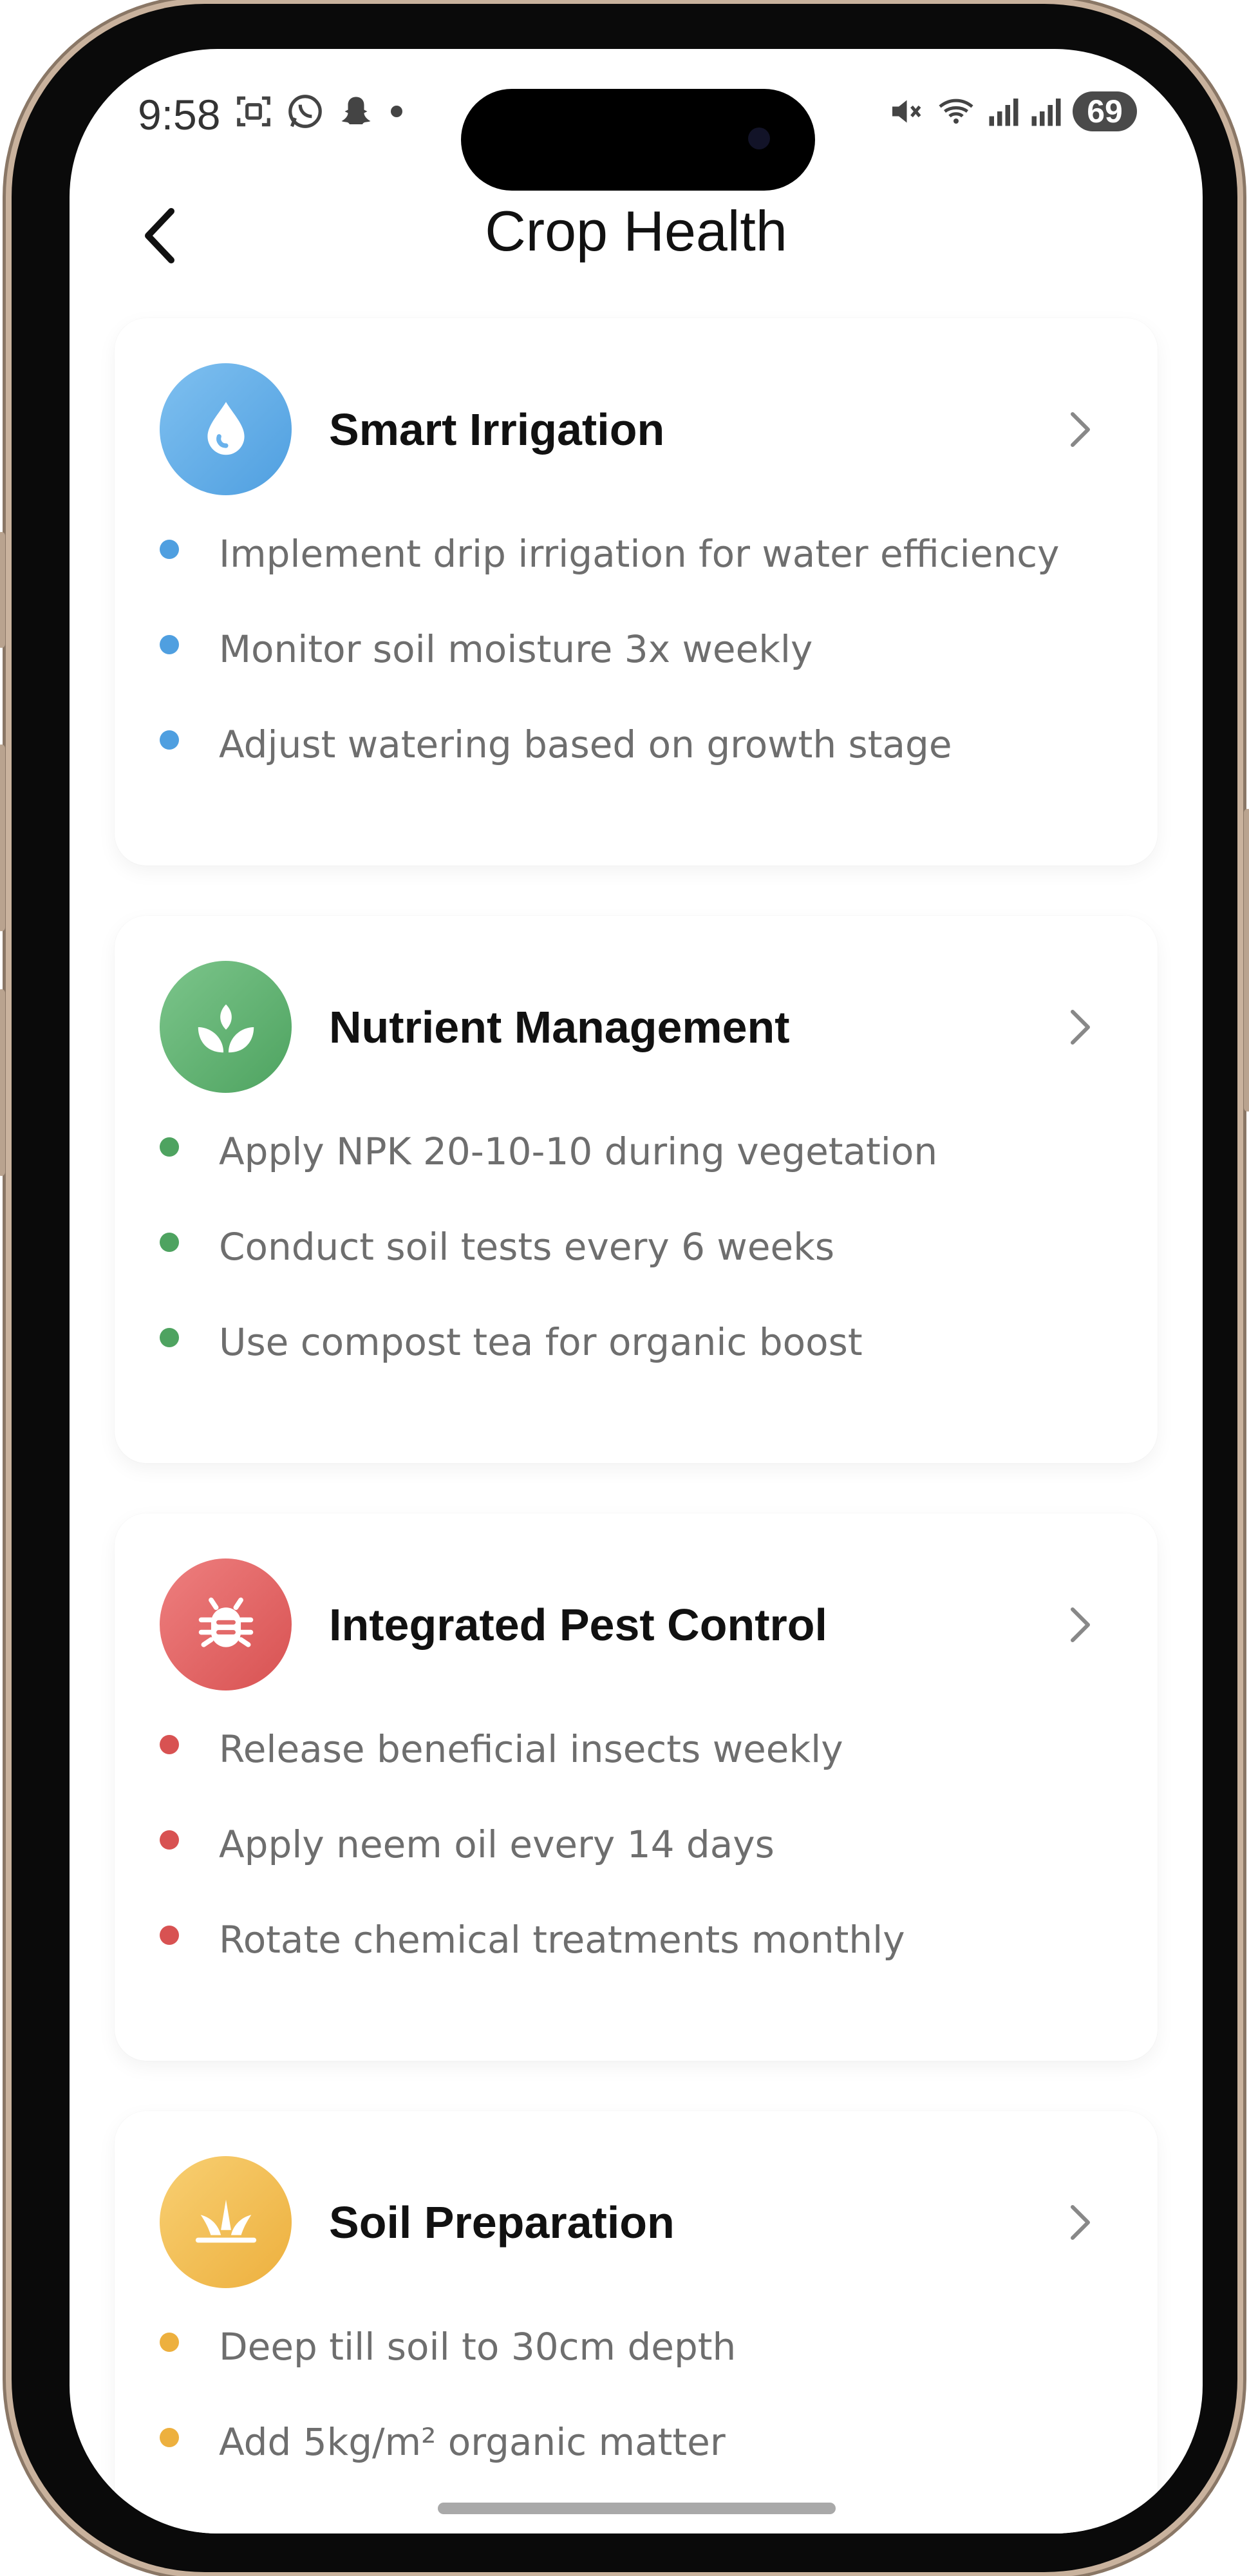 This screenshot has height=2576, width=1249. Describe the element at coordinates (637, 2508) in the screenshot. I see `home-indicator` at that location.